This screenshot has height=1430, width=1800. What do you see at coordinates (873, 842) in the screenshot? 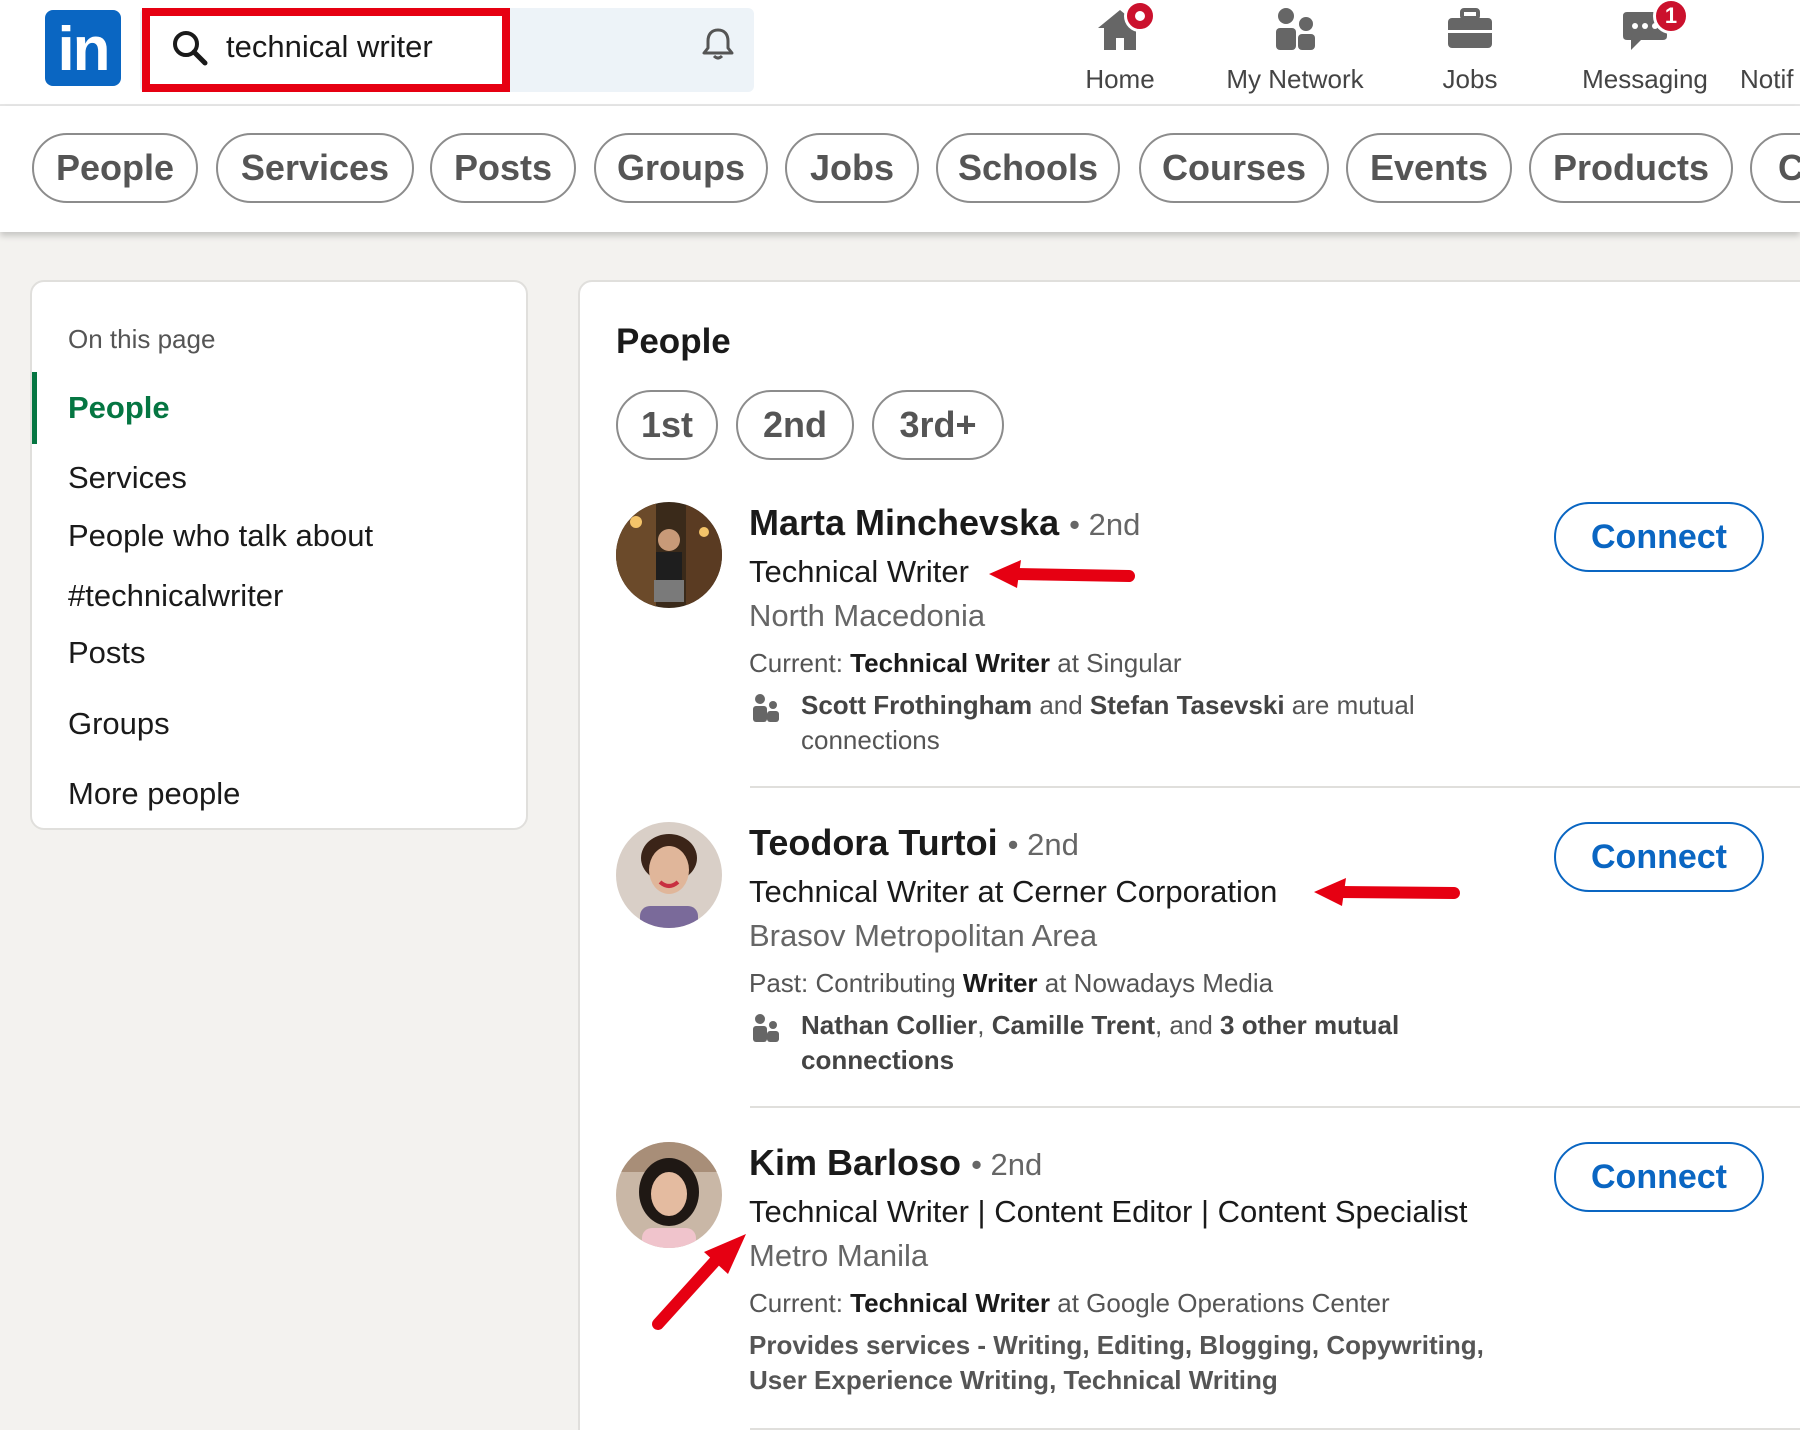
I see `result-name-text: Teodora Turtoi` at bounding box center [873, 842].